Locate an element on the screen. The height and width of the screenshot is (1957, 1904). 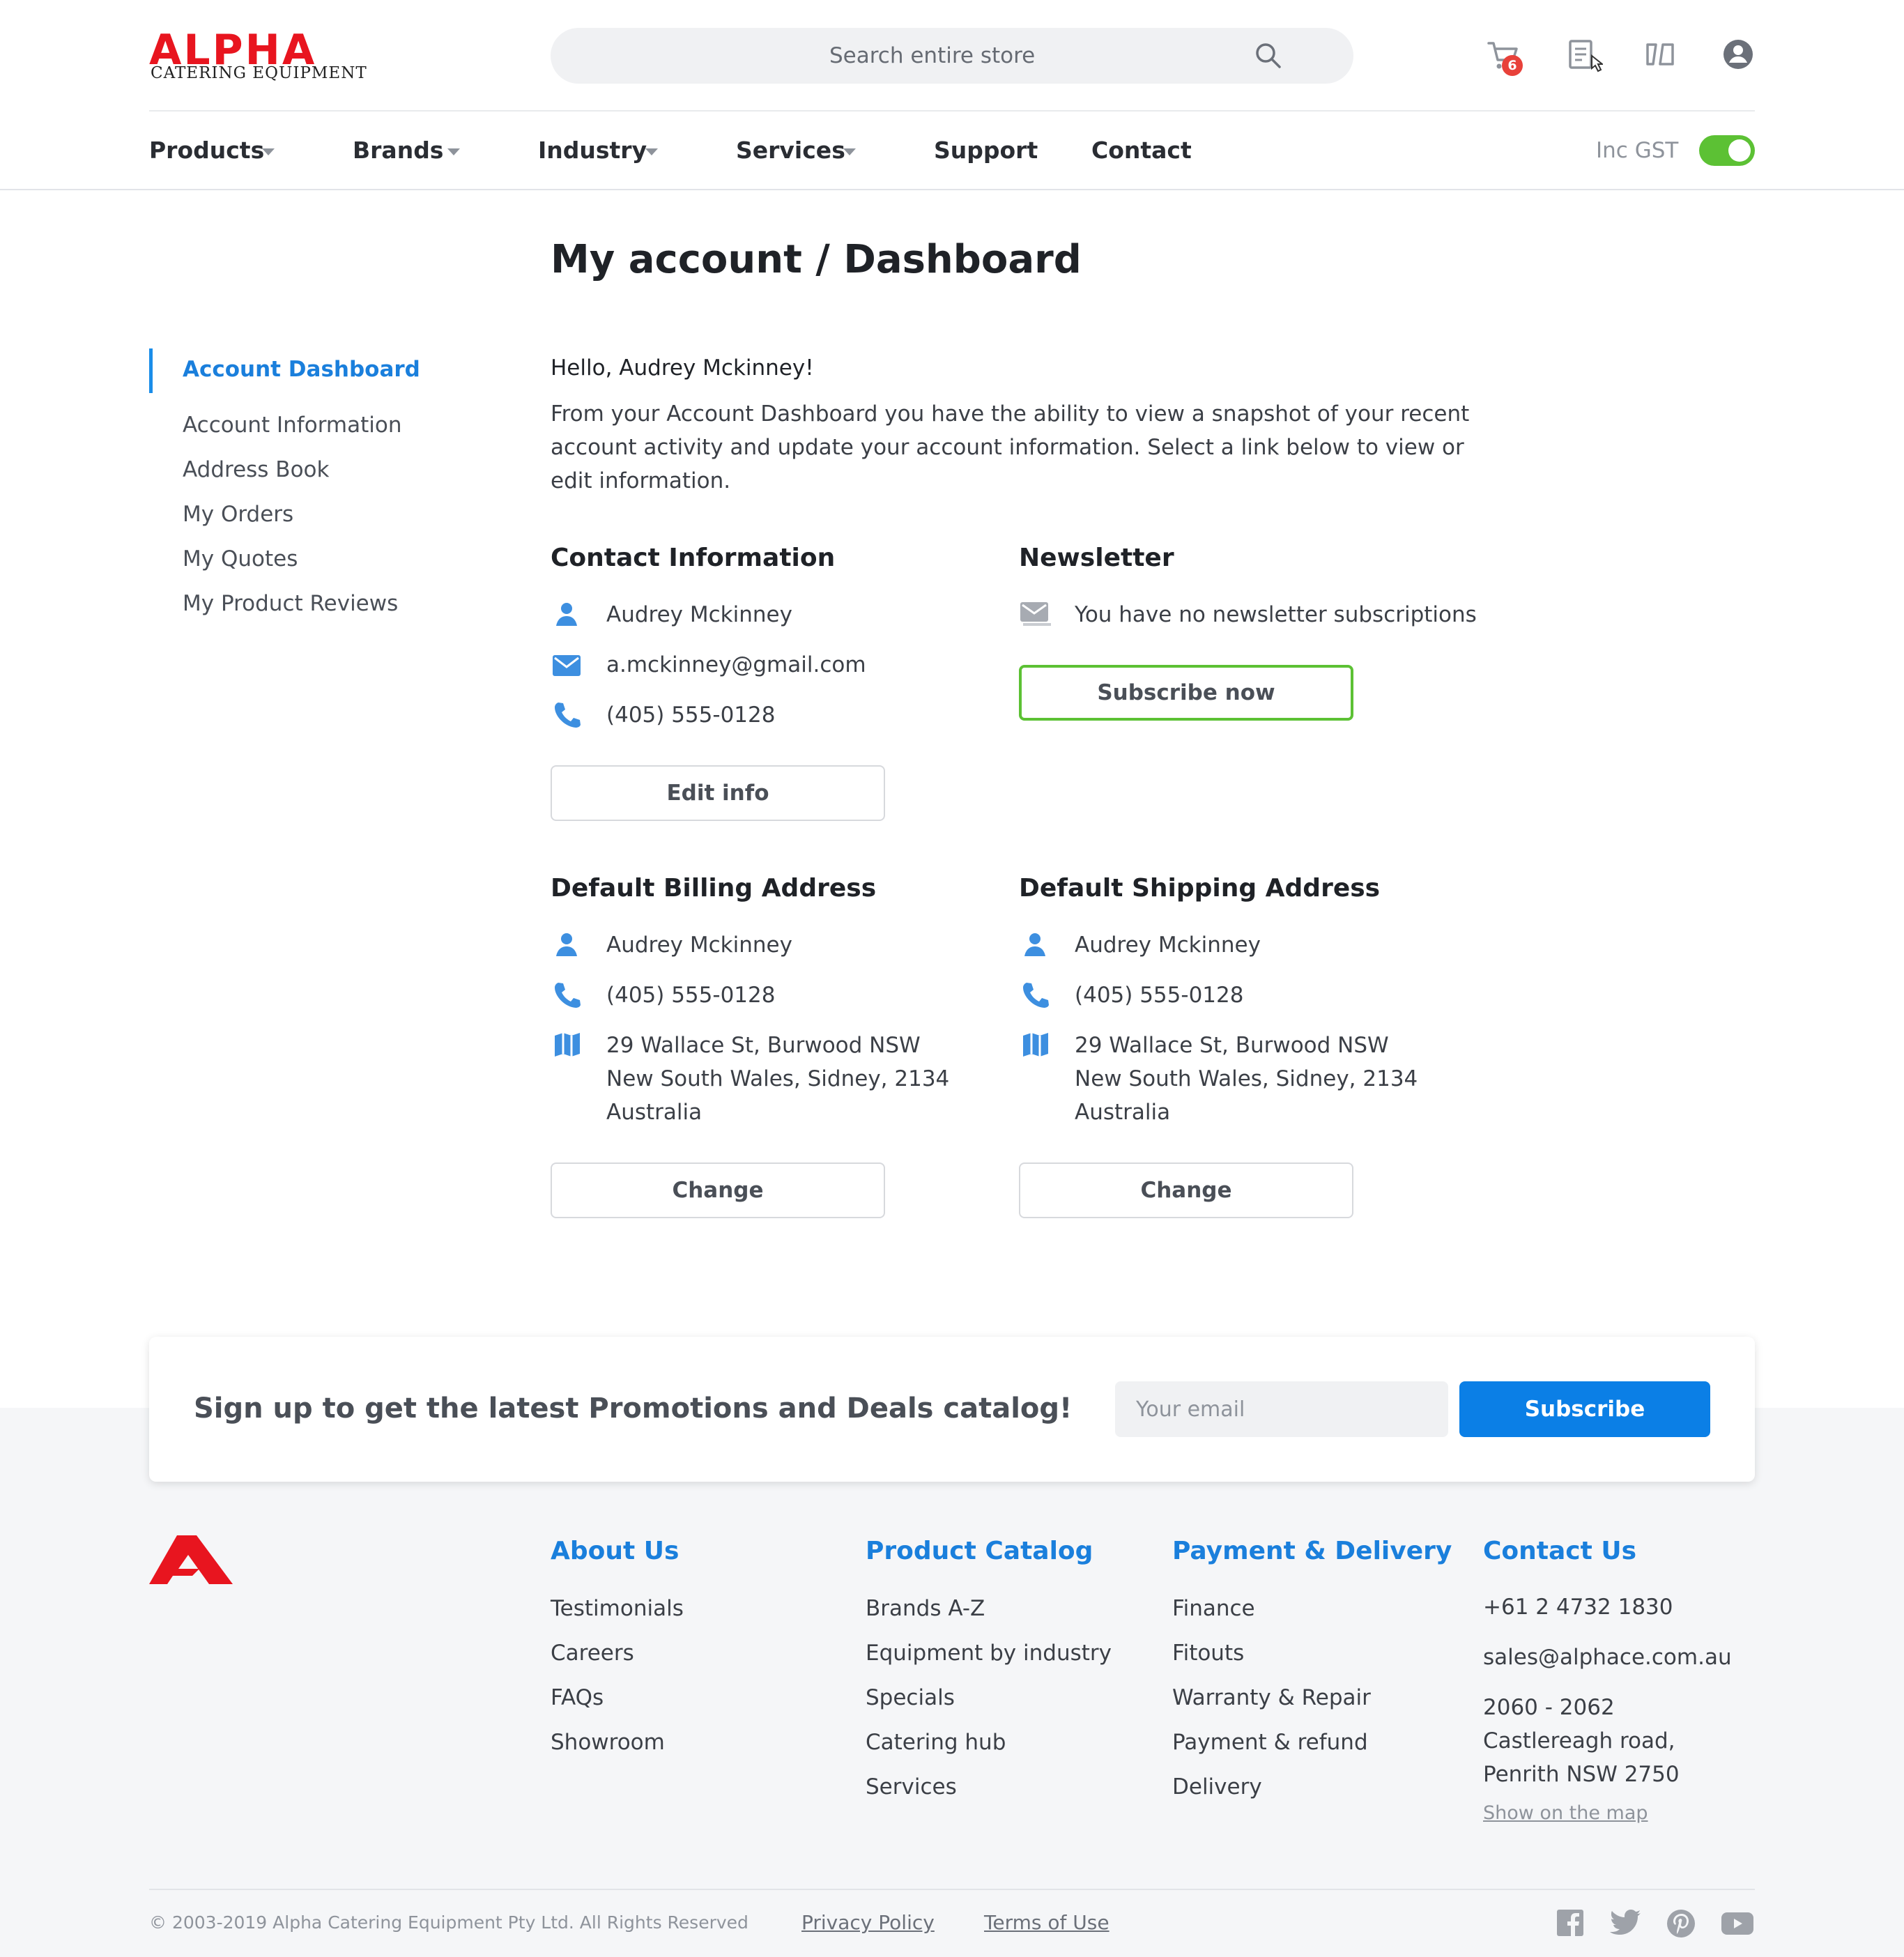
search-icon is located at coordinates (1268, 56).